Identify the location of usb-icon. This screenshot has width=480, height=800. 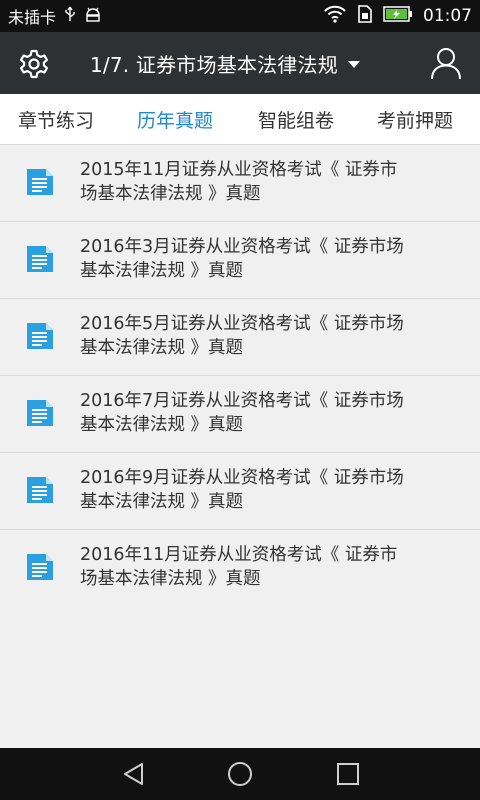
(70, 16).